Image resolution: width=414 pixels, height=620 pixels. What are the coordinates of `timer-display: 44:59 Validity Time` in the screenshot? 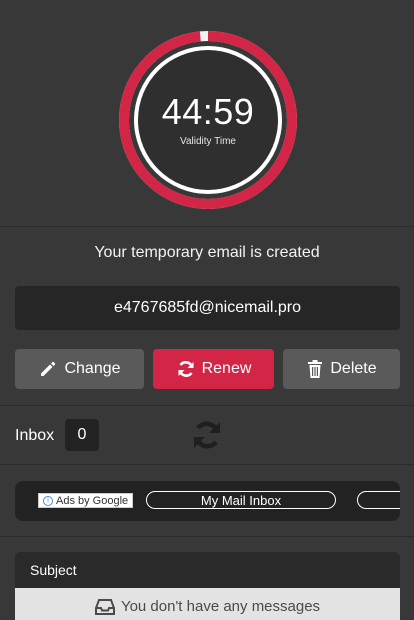 It's located at (208, 120).